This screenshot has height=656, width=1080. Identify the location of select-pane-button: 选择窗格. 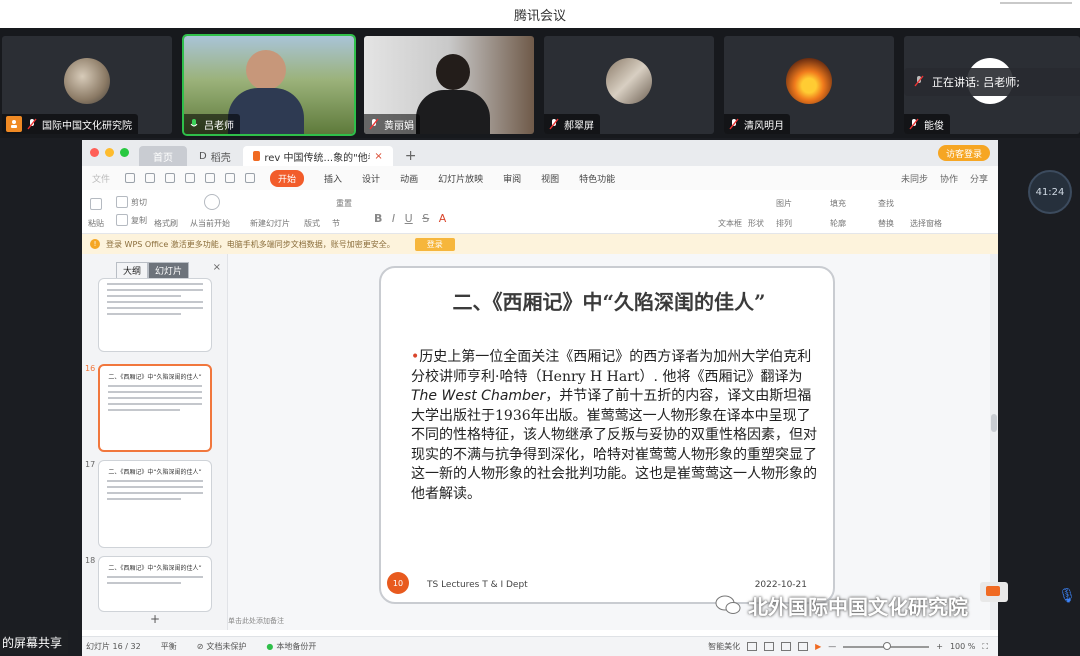
(926, 223).